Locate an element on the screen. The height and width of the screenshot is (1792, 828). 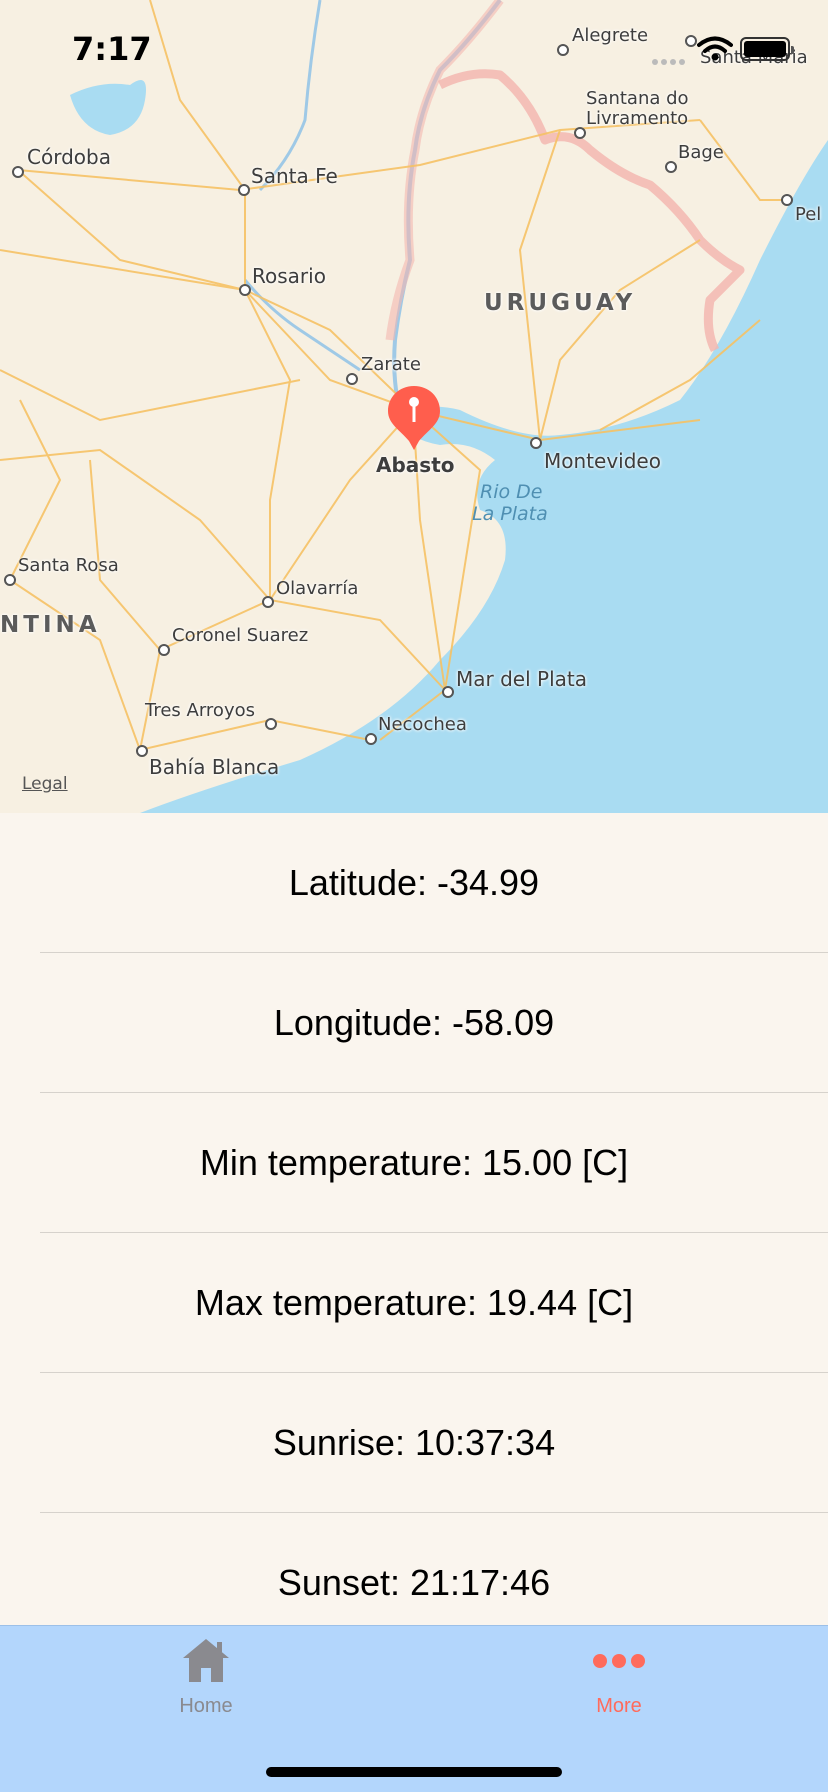
list-item-sunset: Sunset: 21:17:46 is located at coordinates (414, 1569).